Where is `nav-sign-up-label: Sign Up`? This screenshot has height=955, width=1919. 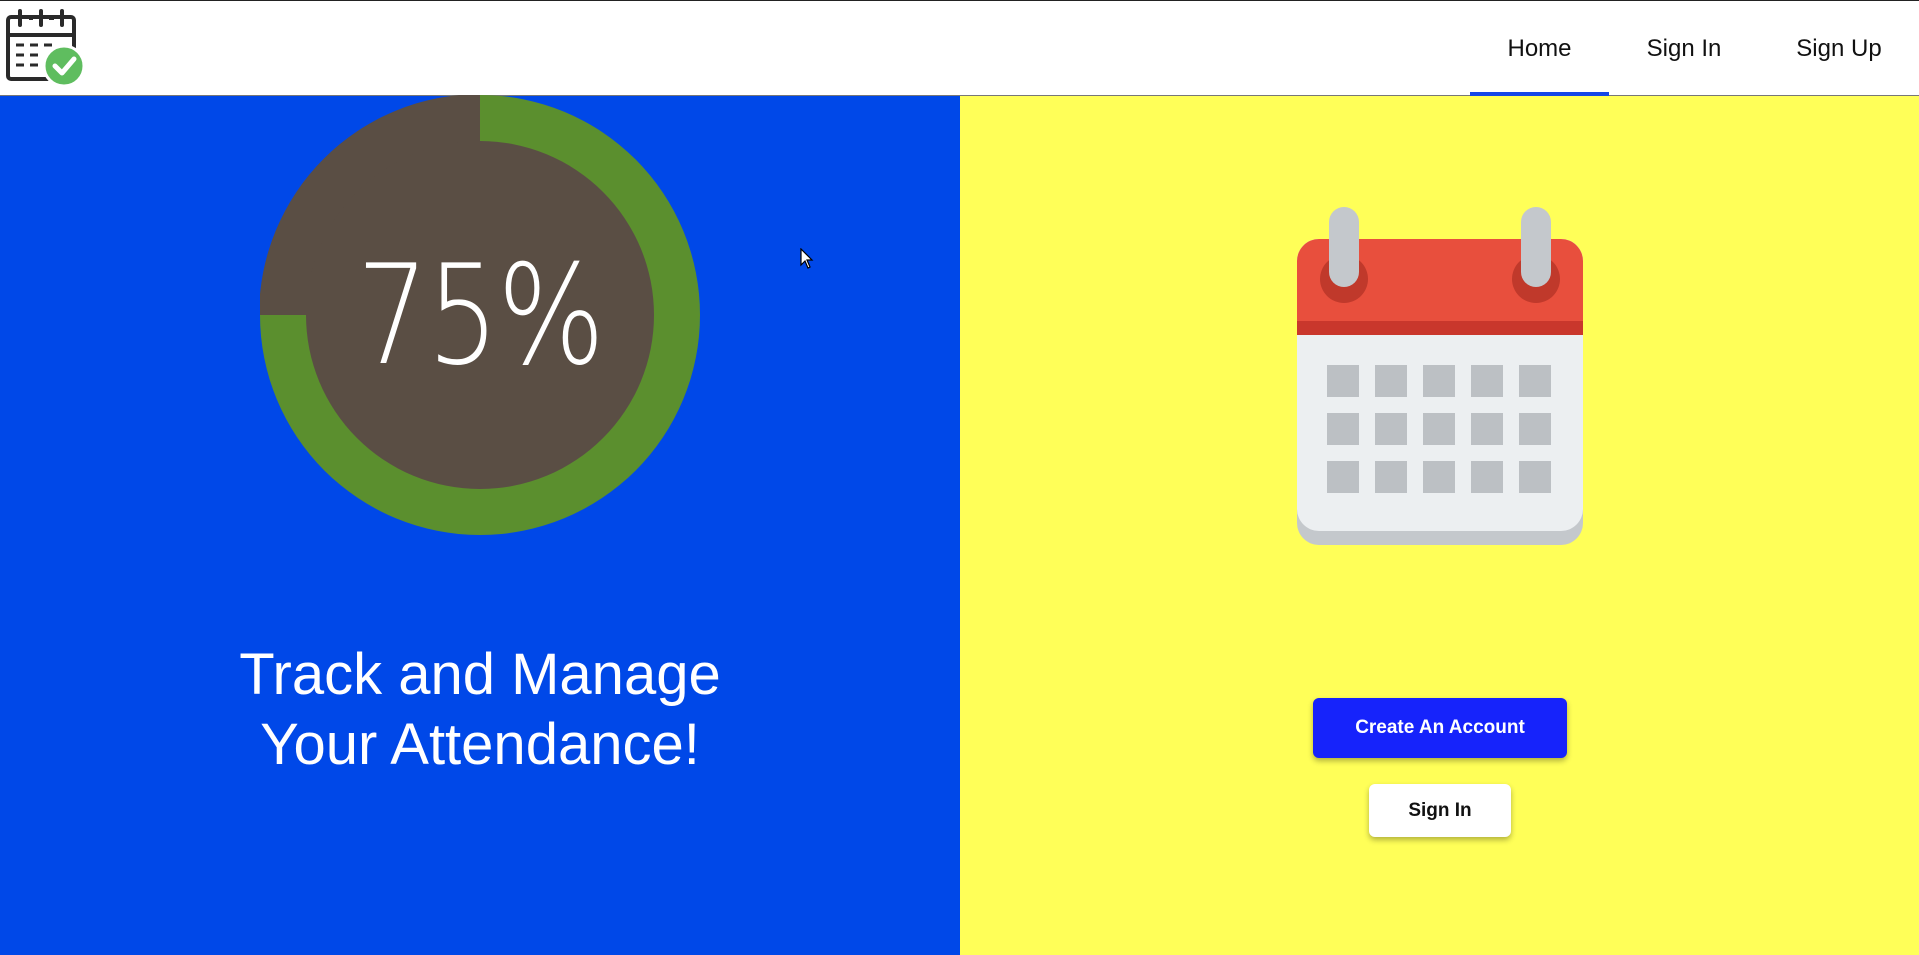
nav-sign-up-label: Sign Up is located at coordinates (1839, 48).